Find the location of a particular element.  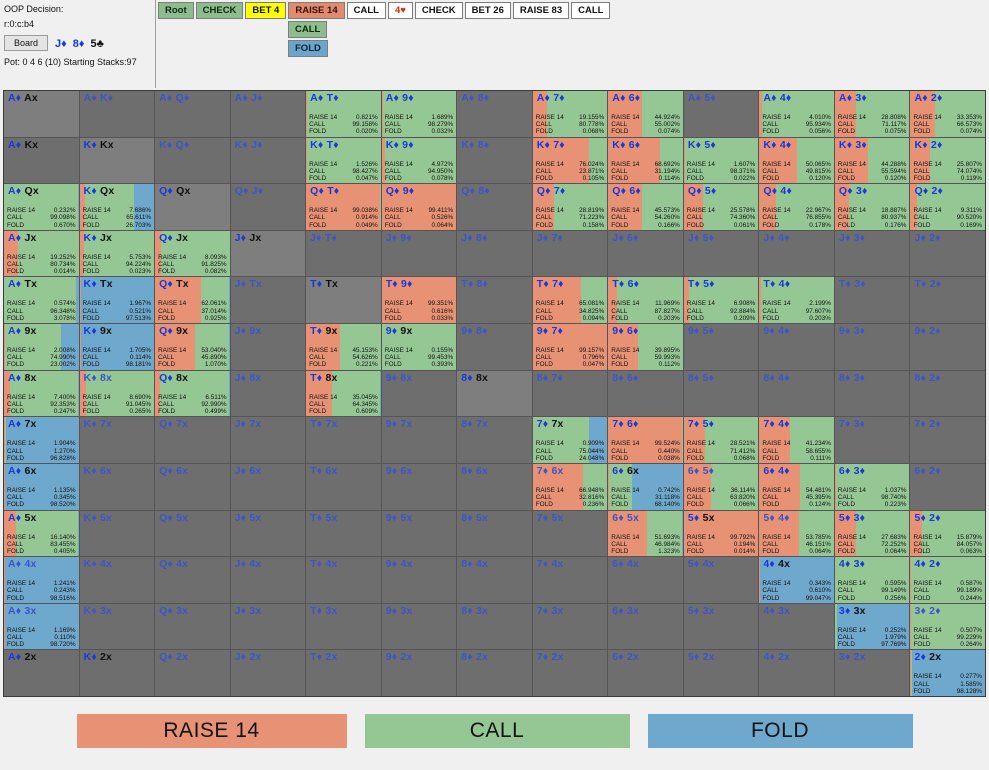

range-cell: 8♦ 8x is located at coordinates (494, 393).